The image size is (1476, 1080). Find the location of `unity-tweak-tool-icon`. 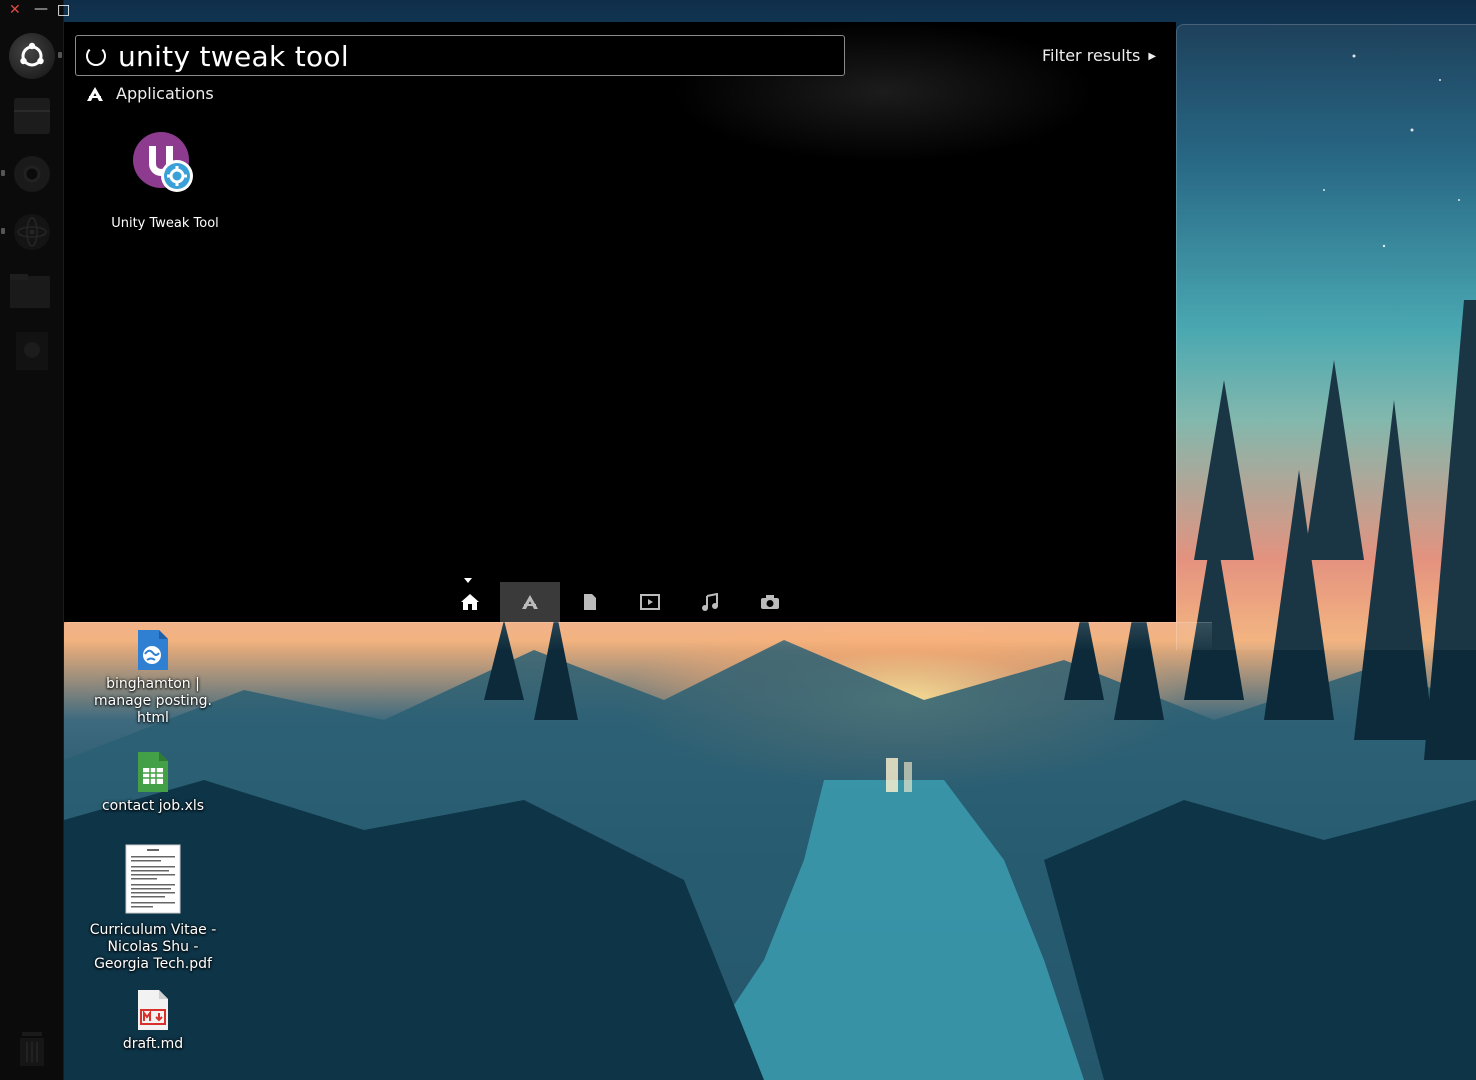

unity-tweak-tool-icon is located at coordinates (163, 162).